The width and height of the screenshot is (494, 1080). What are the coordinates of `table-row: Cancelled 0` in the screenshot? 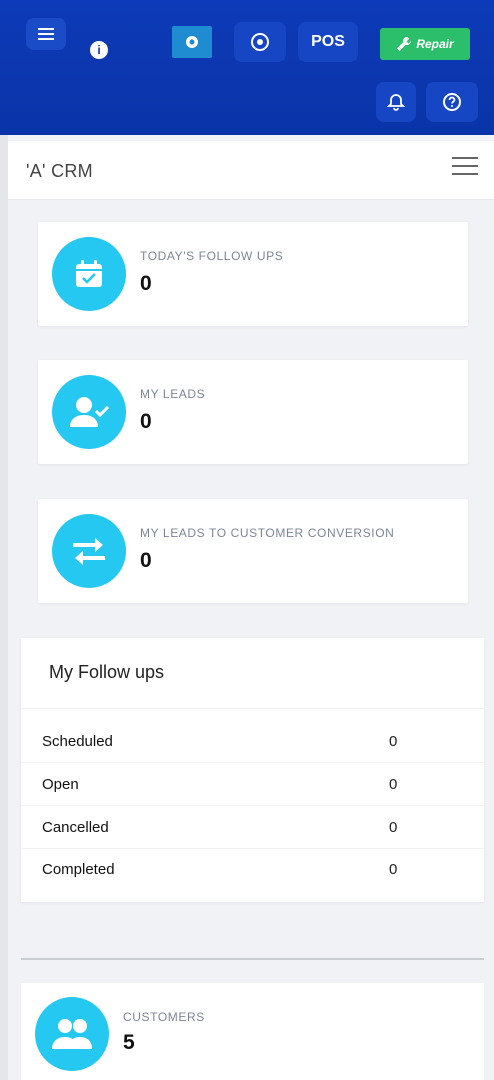 It's located at (252, 828).